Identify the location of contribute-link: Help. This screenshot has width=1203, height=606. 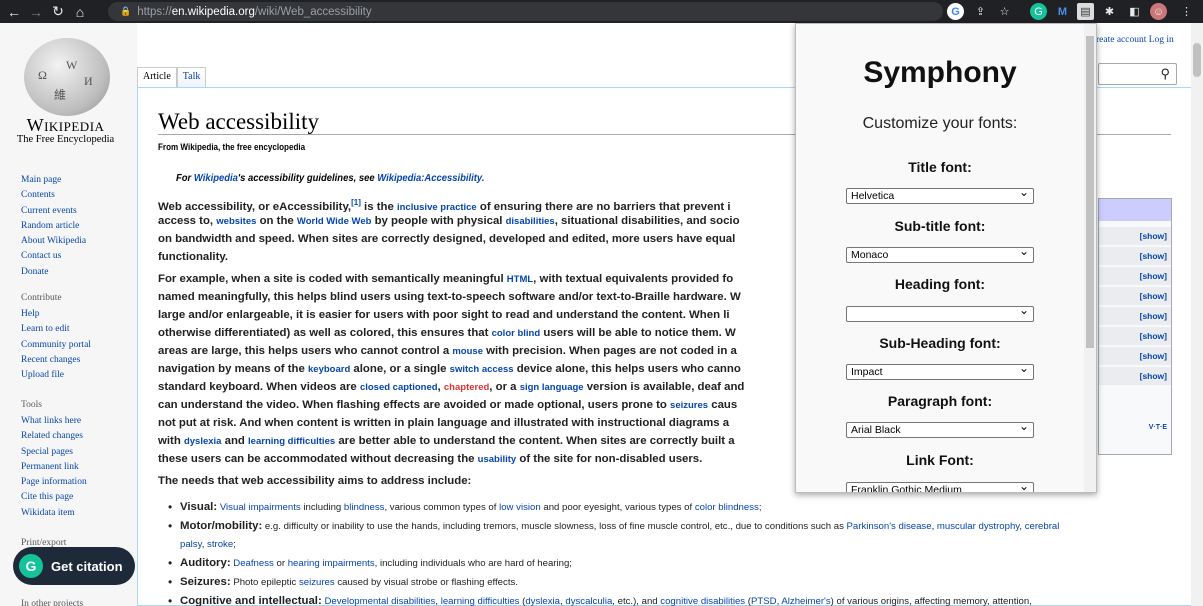
(56, 314).